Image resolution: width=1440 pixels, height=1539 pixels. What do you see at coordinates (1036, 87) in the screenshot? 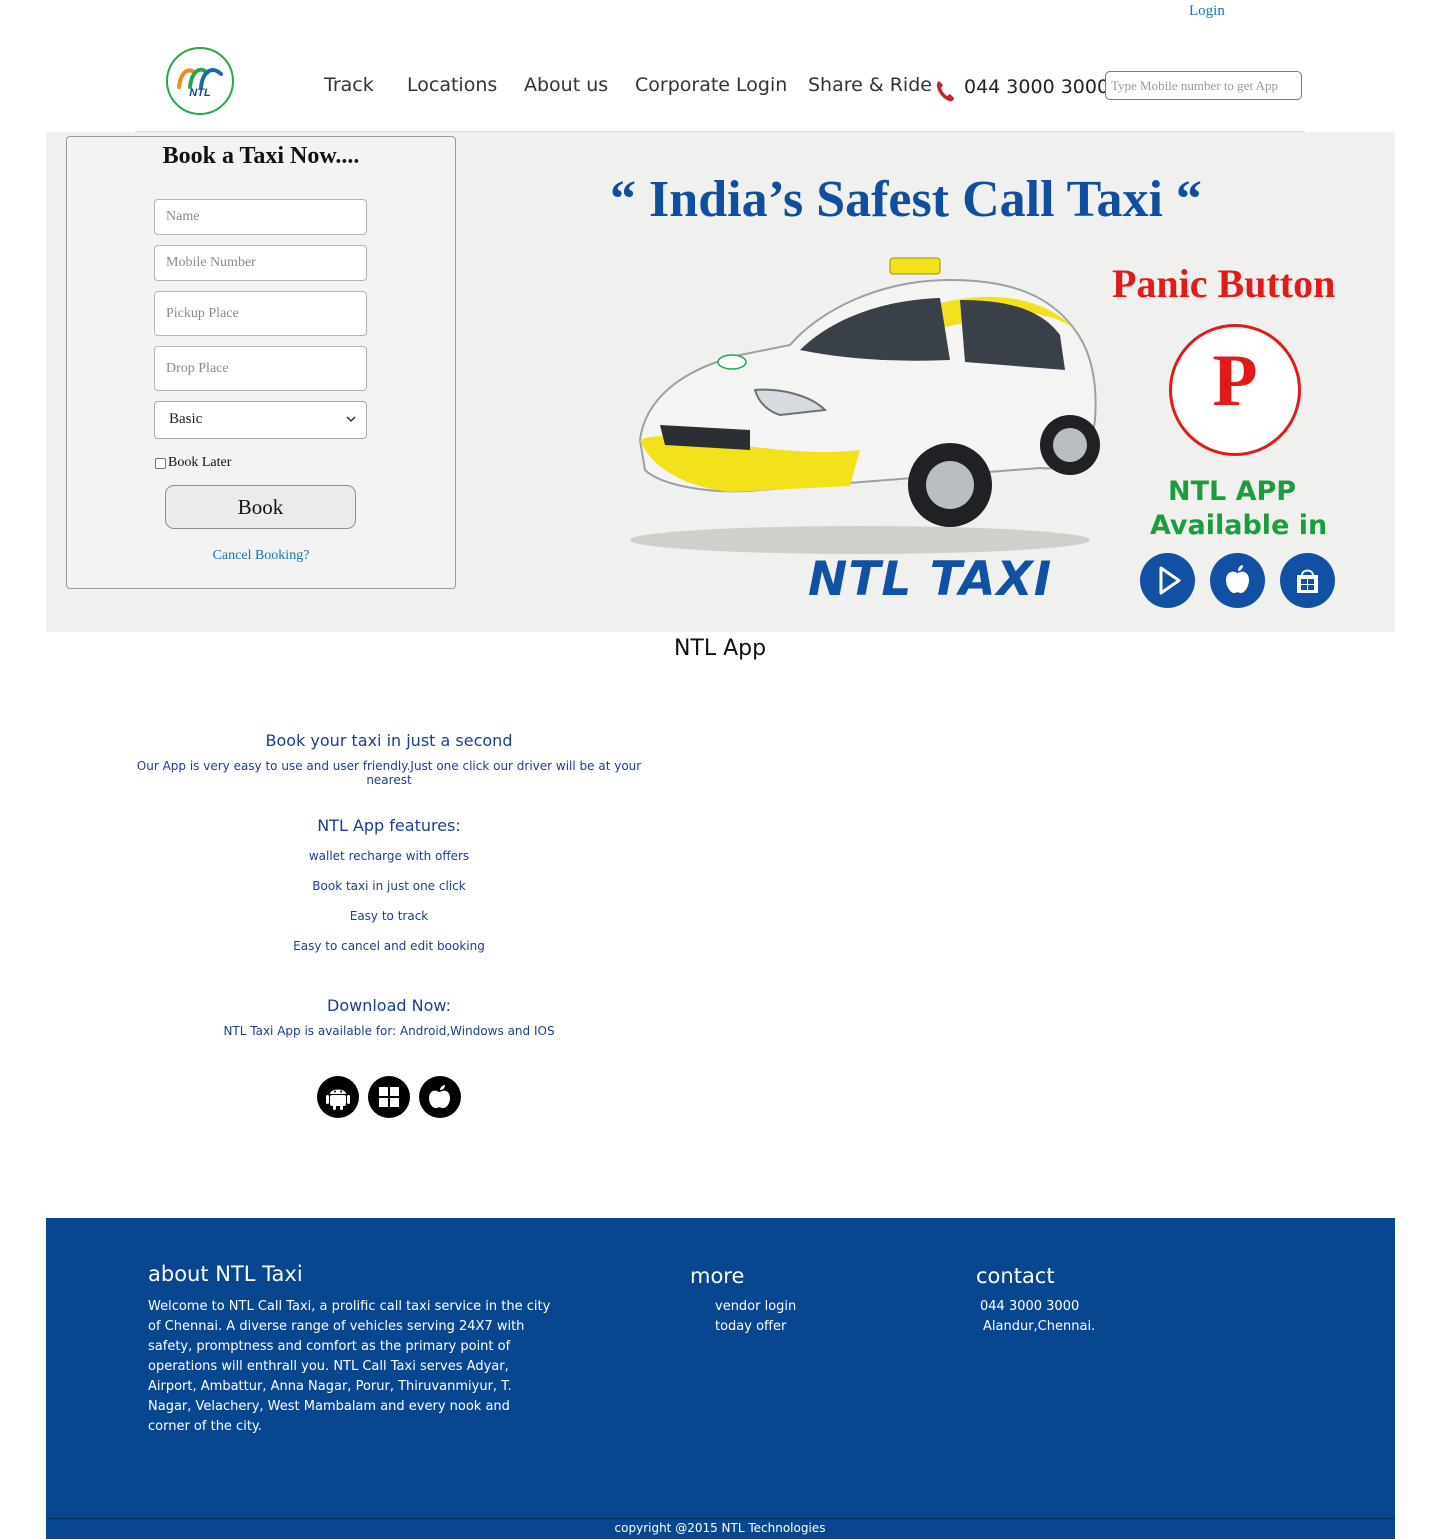
I see `header-phone-number: 044 3000 3000` at bounding box center [1036, 87].